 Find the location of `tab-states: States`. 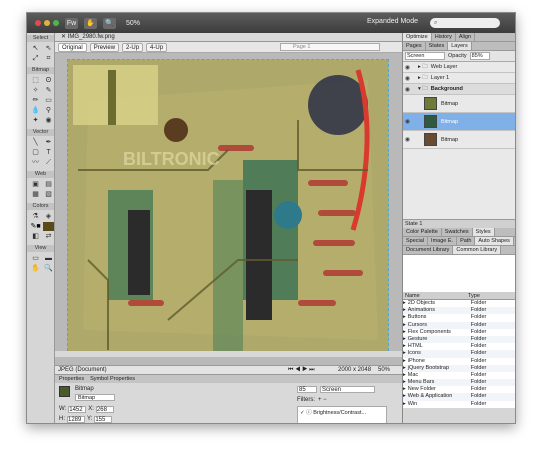

tab-states: States is located at coordinates (437, 46).